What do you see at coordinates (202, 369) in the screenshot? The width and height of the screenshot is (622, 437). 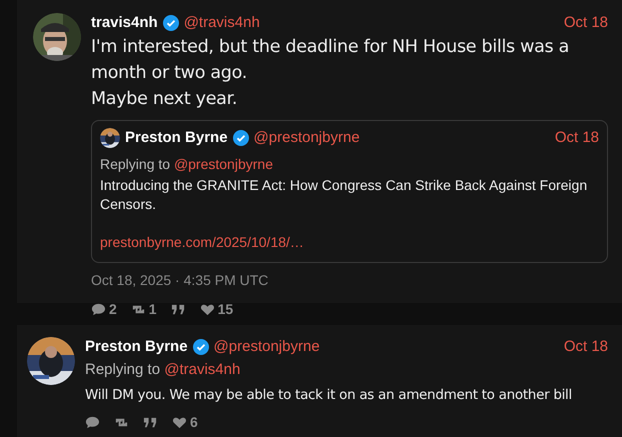 I see `mention-link: @travis4nh` at bounding box center [202, 369].